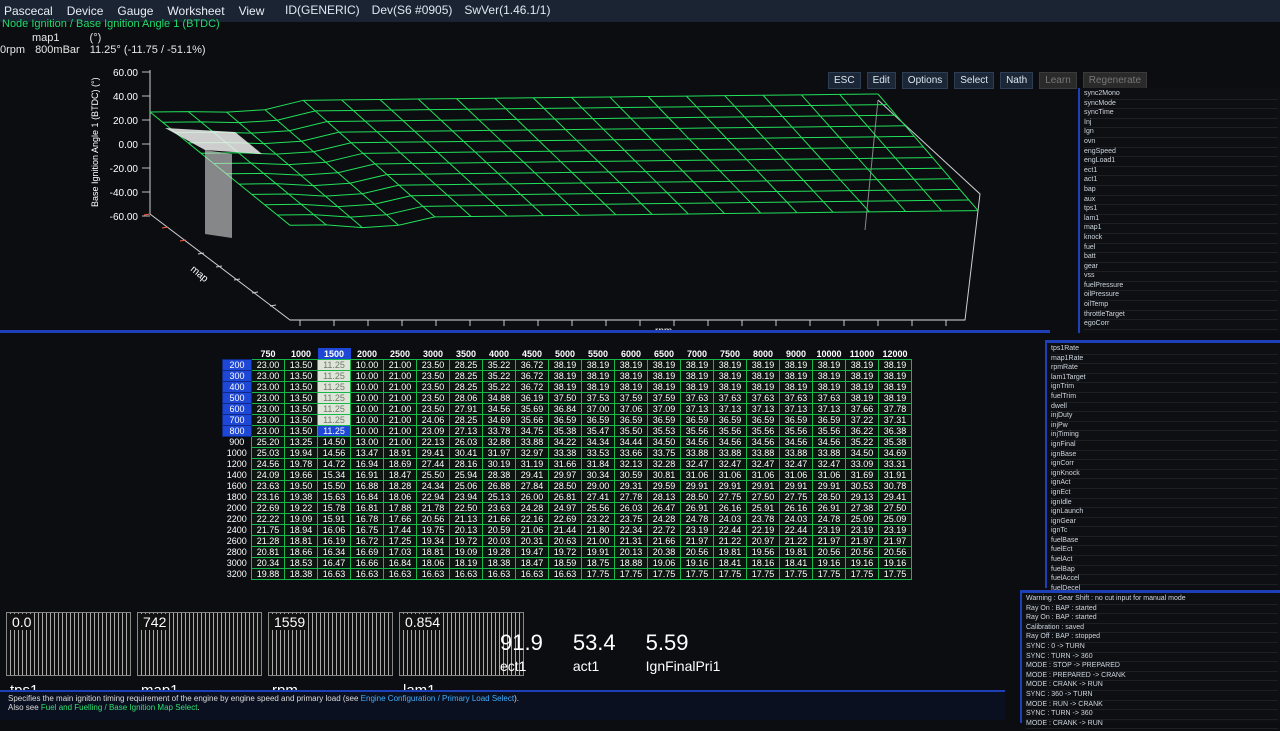 The image size is (1280, 731). Describe the element at coordinates (367, 563) in the screenshot. I see `table-cell: 16.66` at that location.